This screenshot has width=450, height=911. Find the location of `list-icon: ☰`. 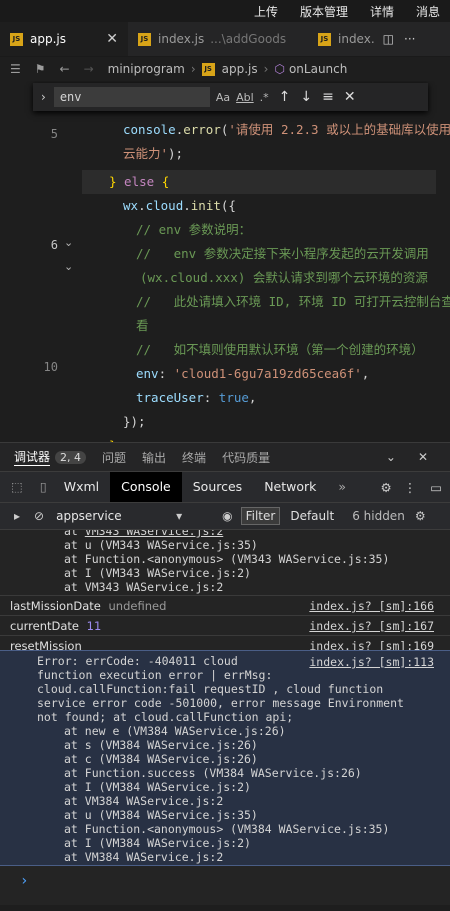

list-icon: ☰ is located at coordinates (15, 69).